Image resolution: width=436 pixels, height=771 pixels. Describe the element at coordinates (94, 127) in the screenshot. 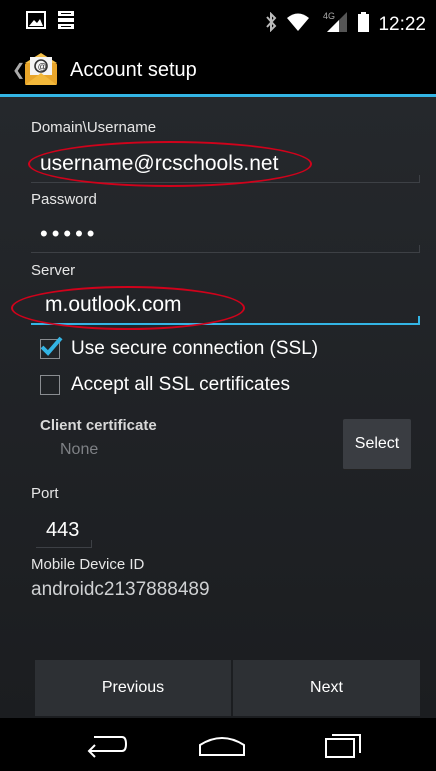

I see `domain-username-label: Domain\Username` at that location.